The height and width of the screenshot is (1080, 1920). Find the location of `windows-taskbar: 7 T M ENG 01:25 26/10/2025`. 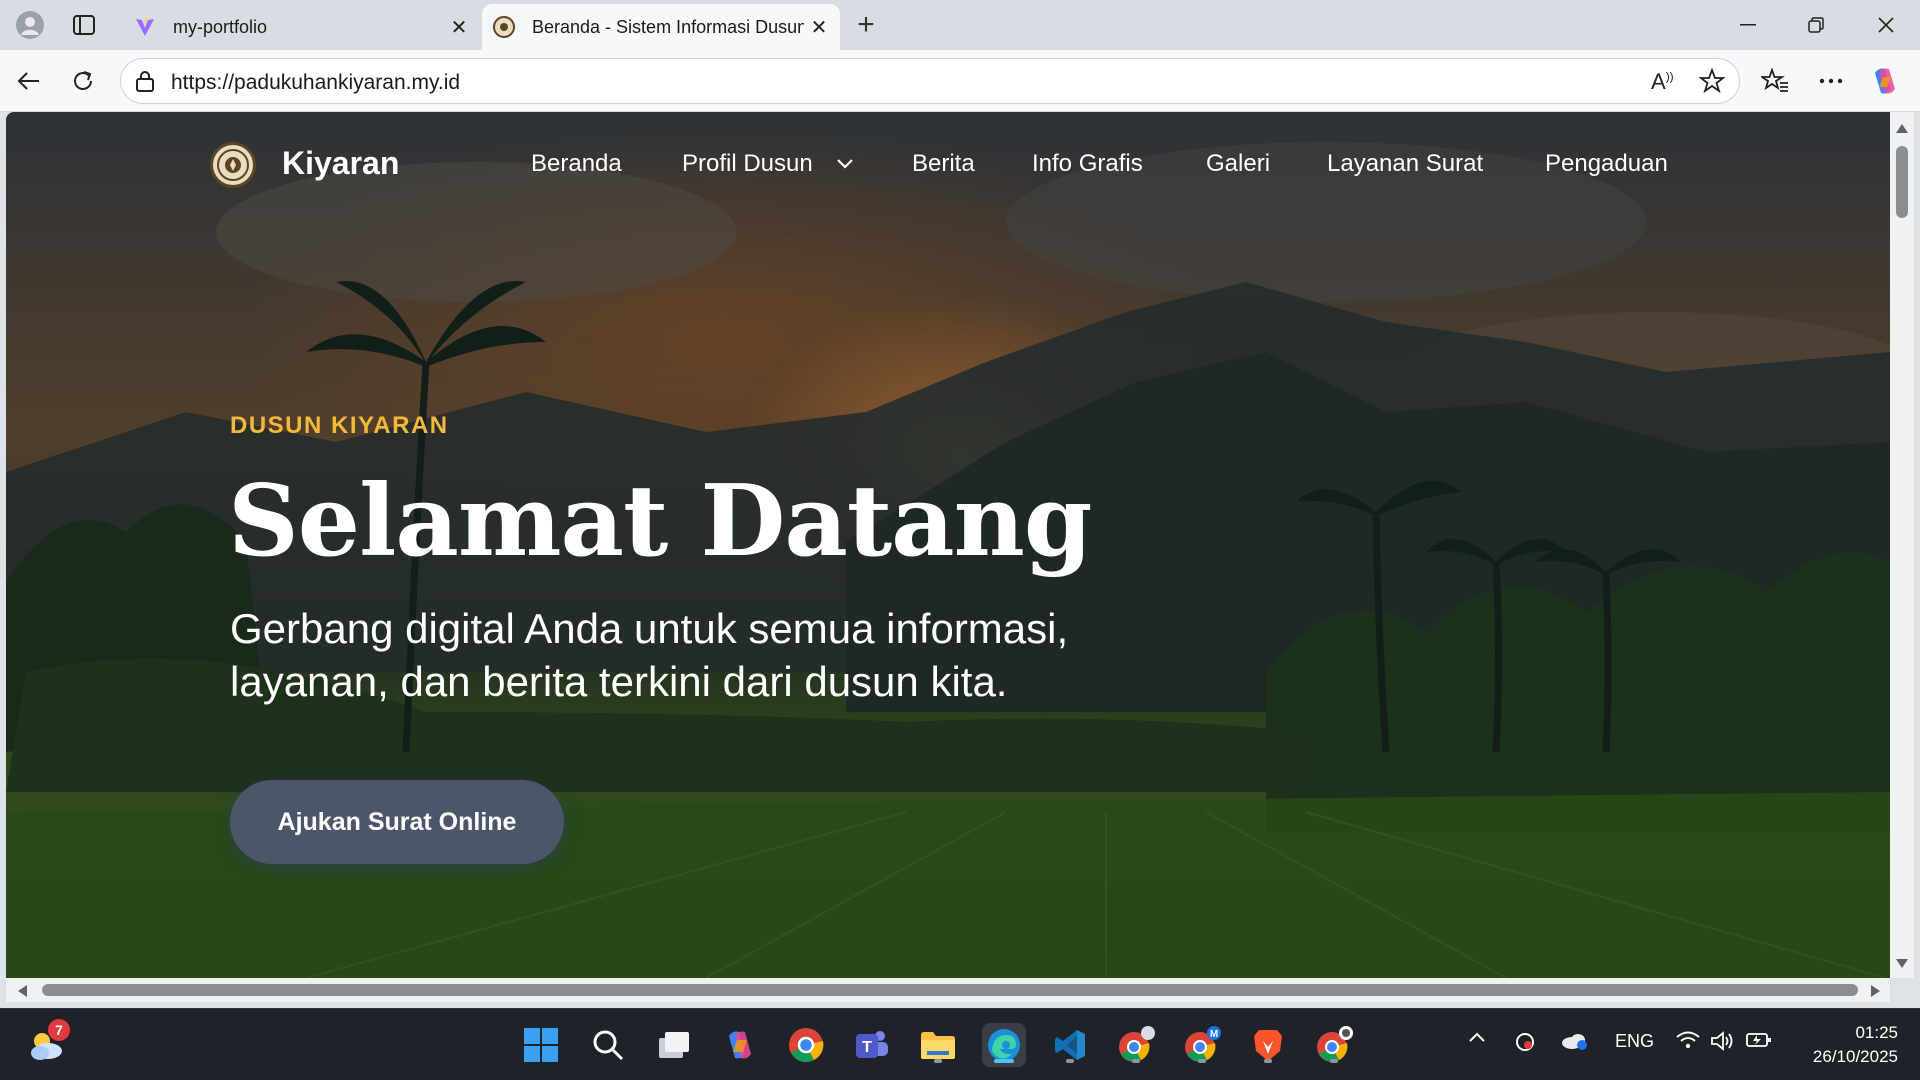

windows-taskbar: 7 T M ENG 01:25 26/10/2025 is located at coordinates (960, 1044).